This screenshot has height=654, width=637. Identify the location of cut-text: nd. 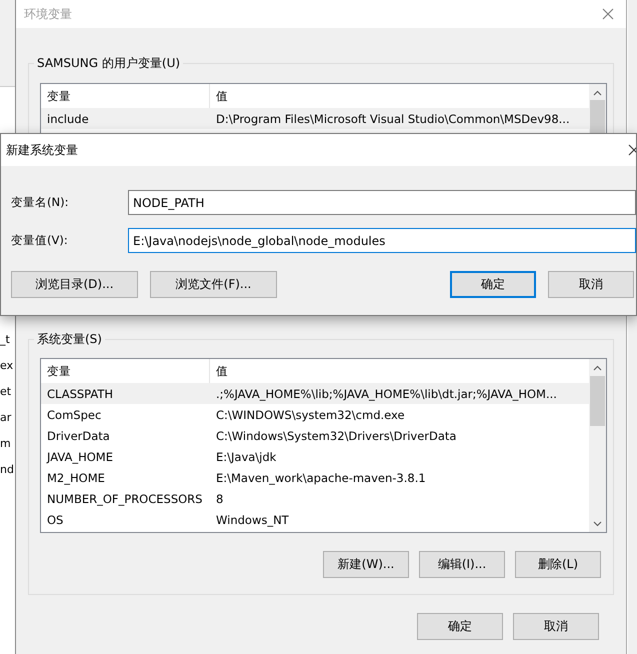
(7, 470).